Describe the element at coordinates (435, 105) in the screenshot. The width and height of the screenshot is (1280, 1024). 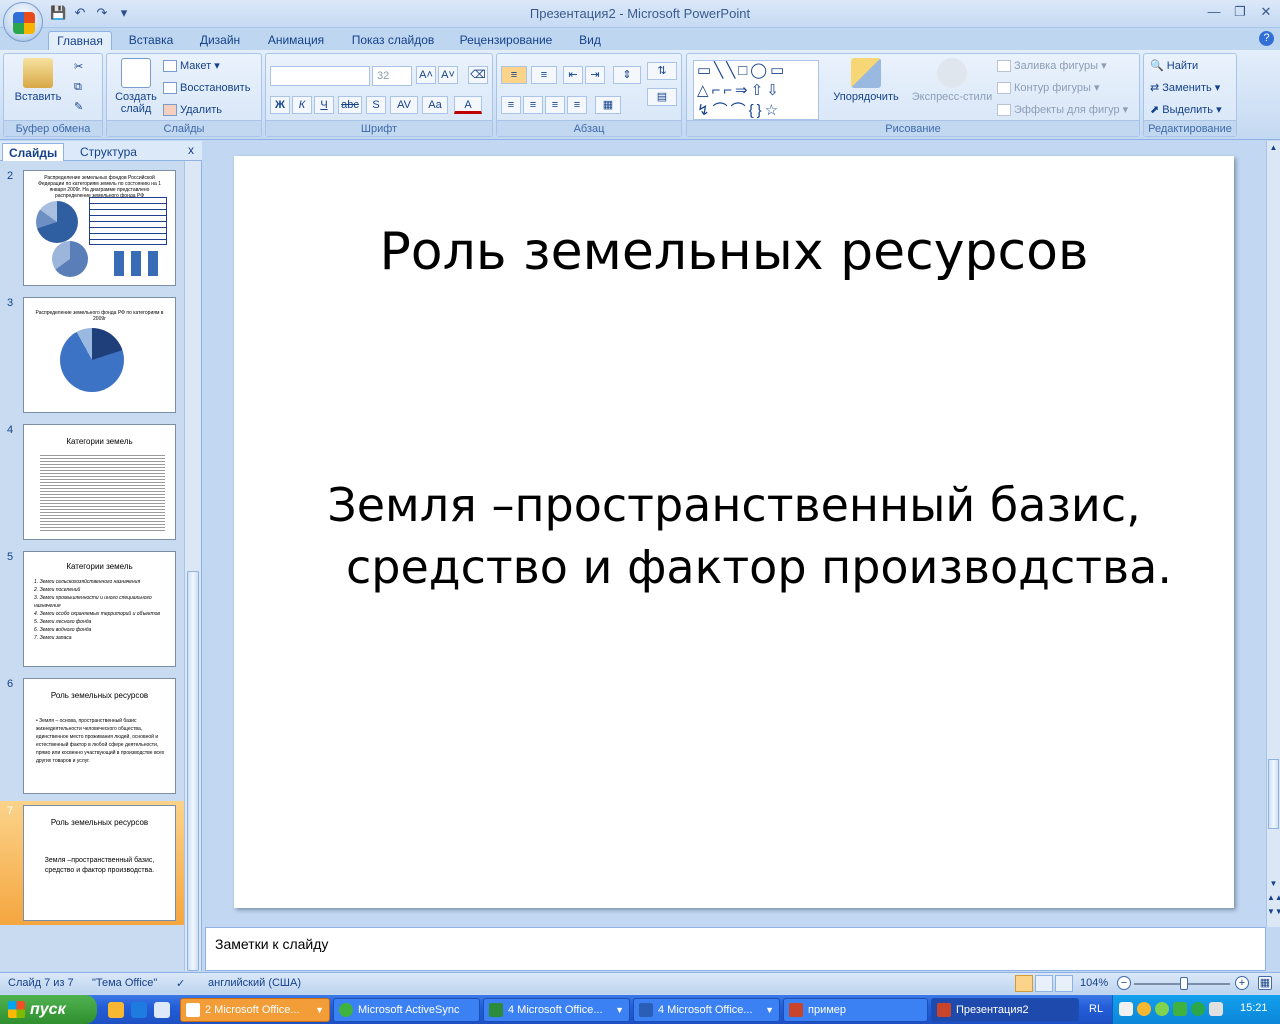
I see `change-case-button: Aa` at that location.